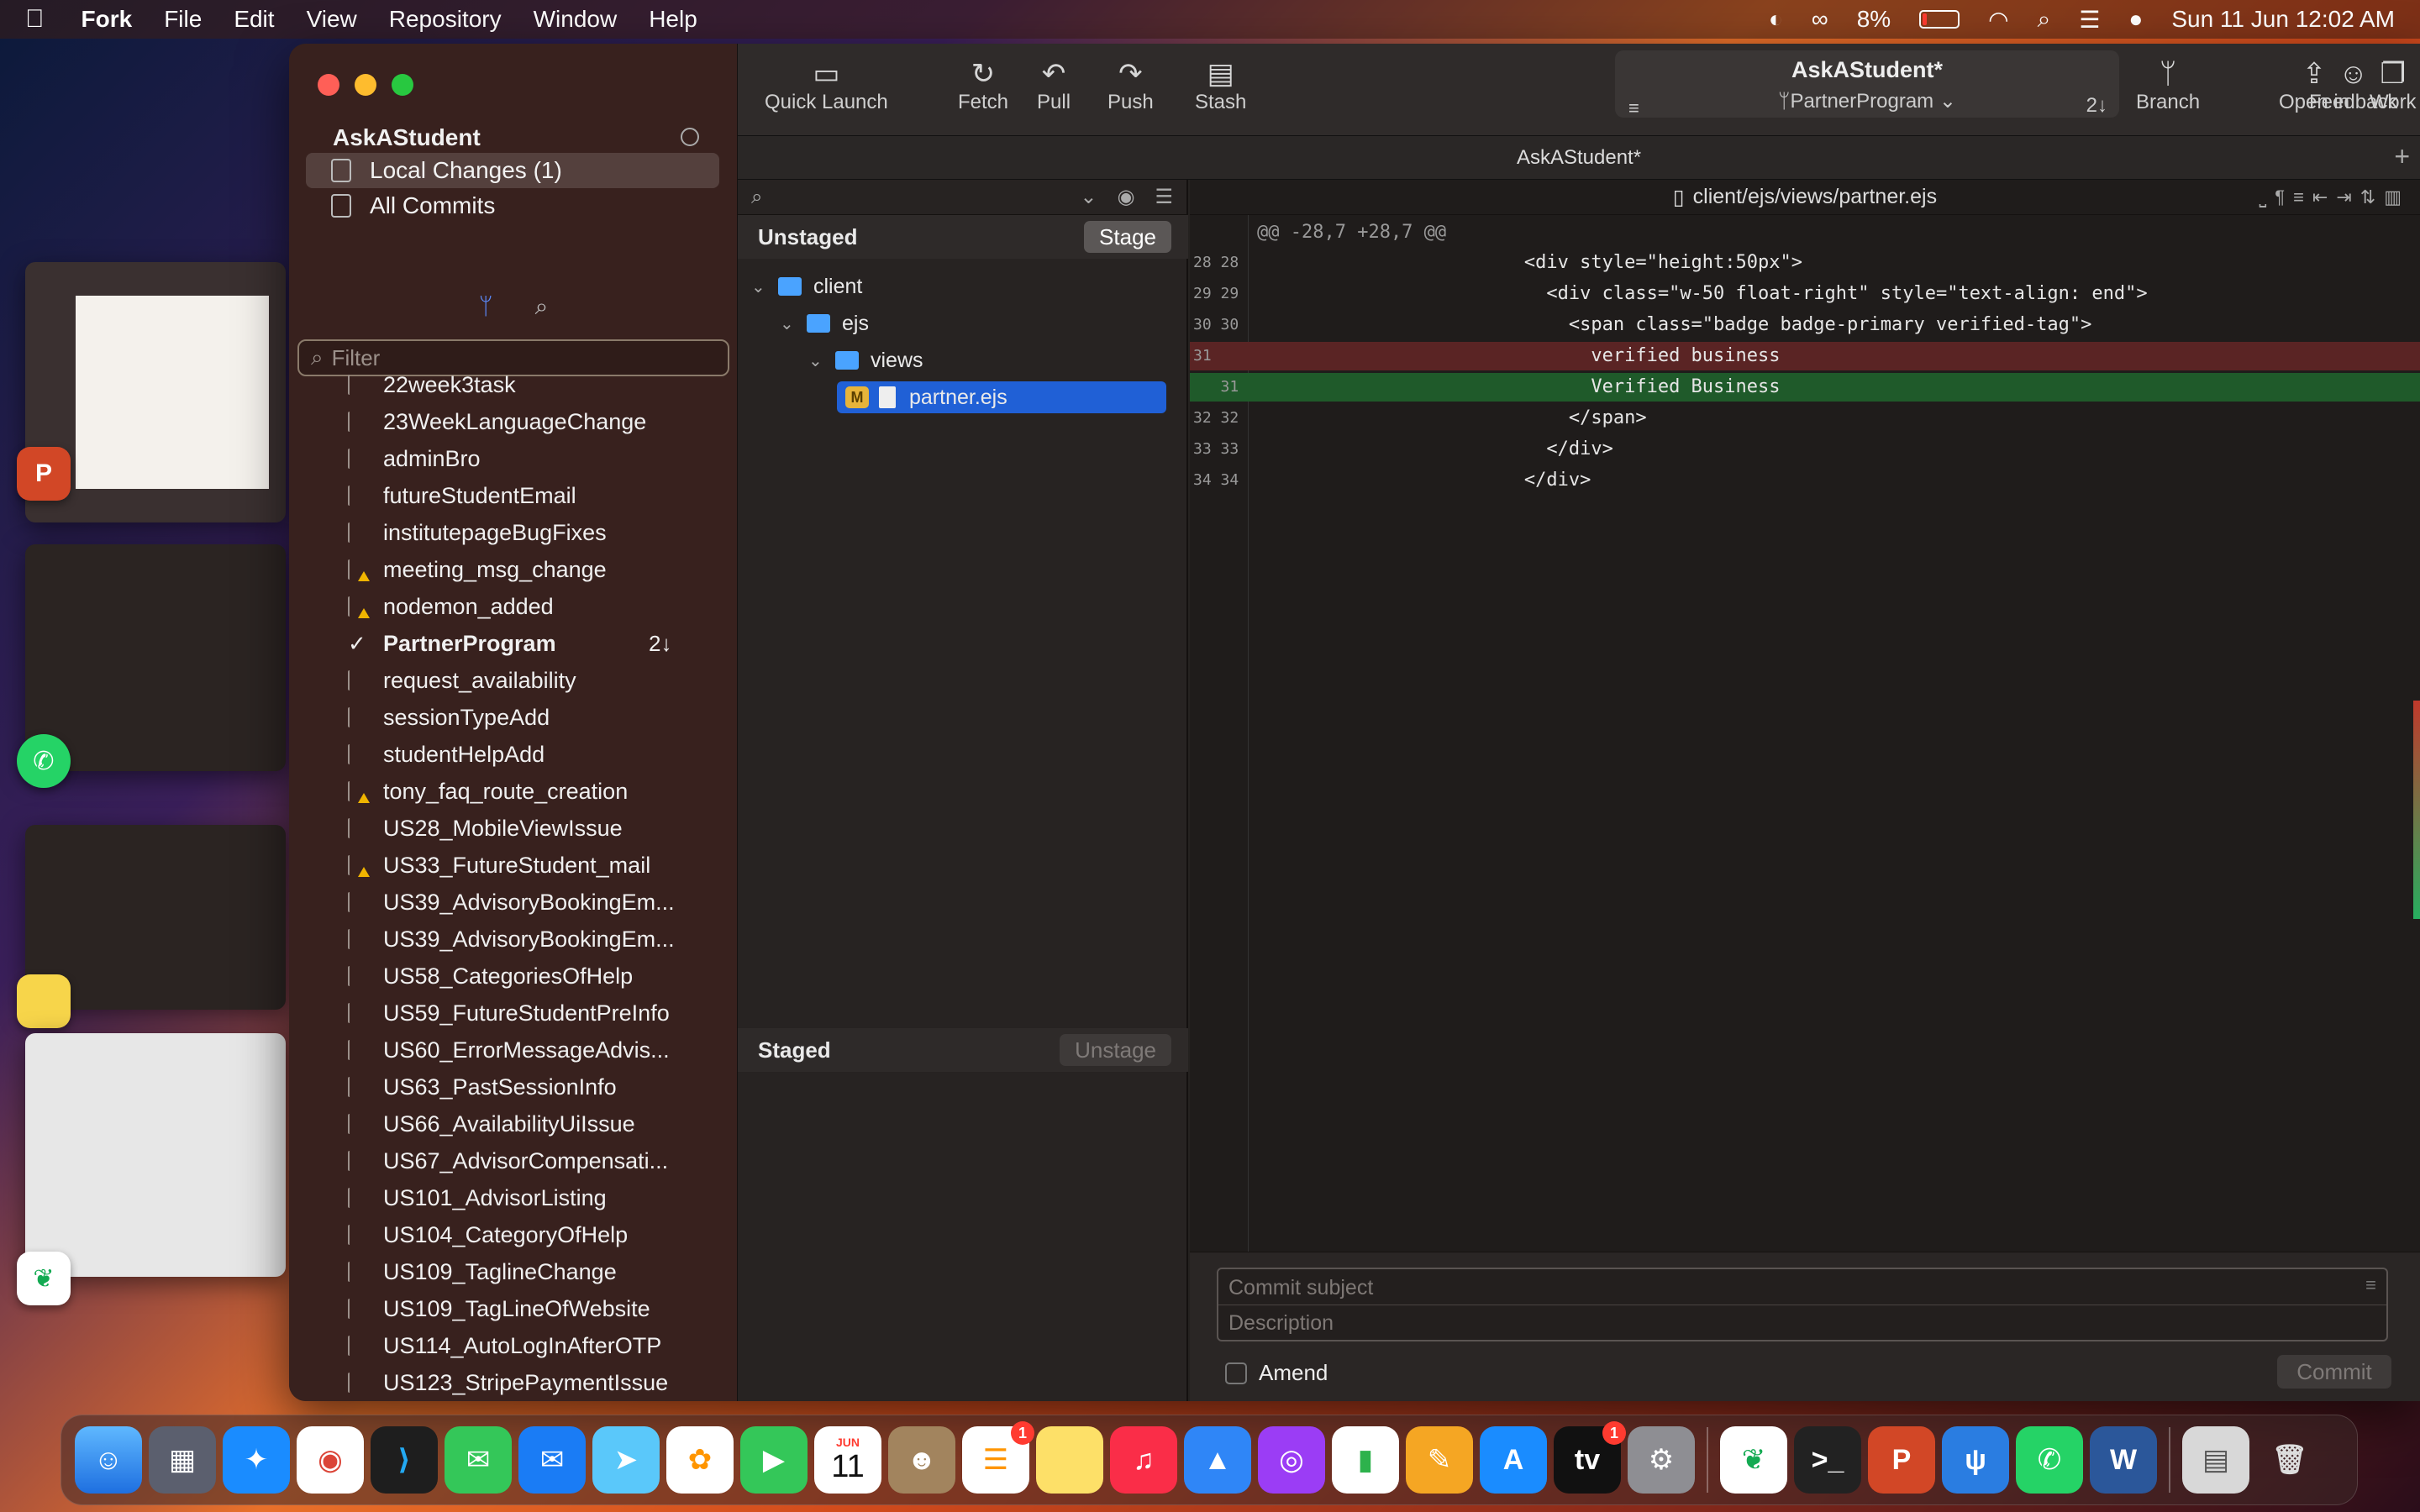  What do you see at coordinates (513, 1086) in the screenshot?
I see `branch-item: US63_PastSessionInfo` at bounding box center [513, 1086].